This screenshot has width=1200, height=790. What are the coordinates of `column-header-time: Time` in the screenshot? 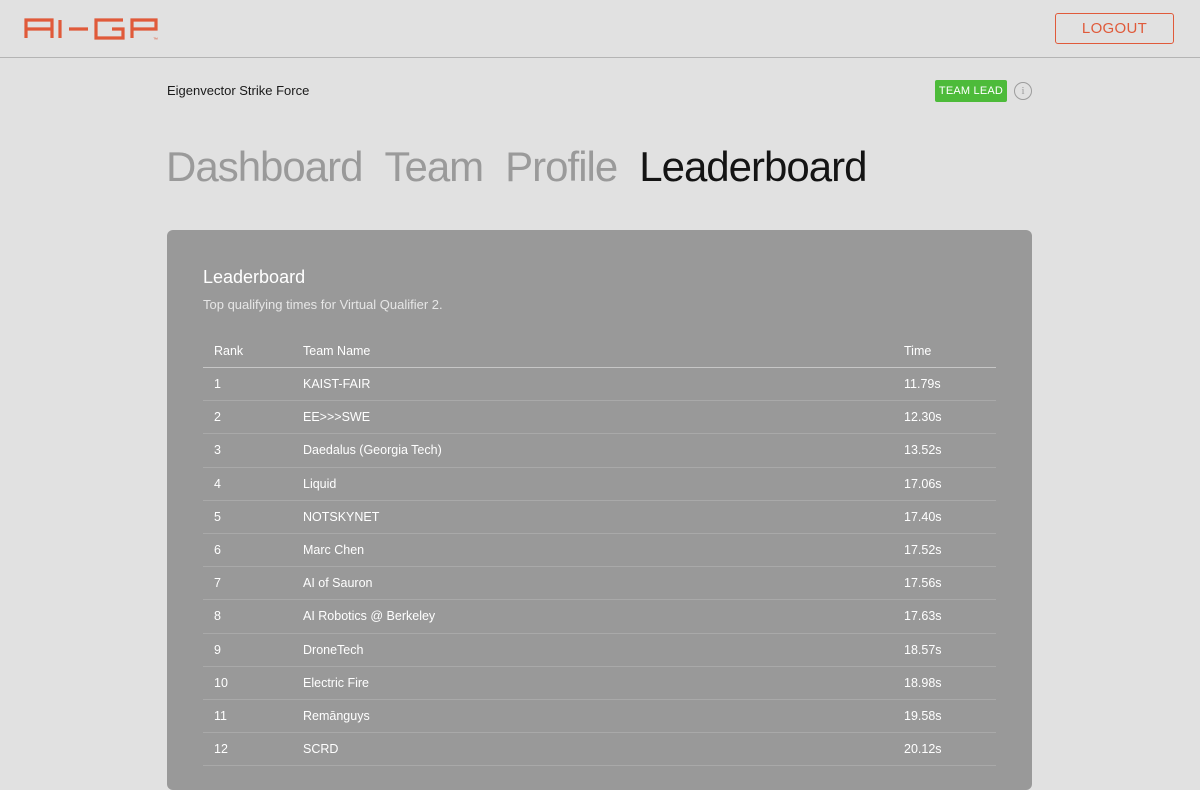 It's located at (918, 351).